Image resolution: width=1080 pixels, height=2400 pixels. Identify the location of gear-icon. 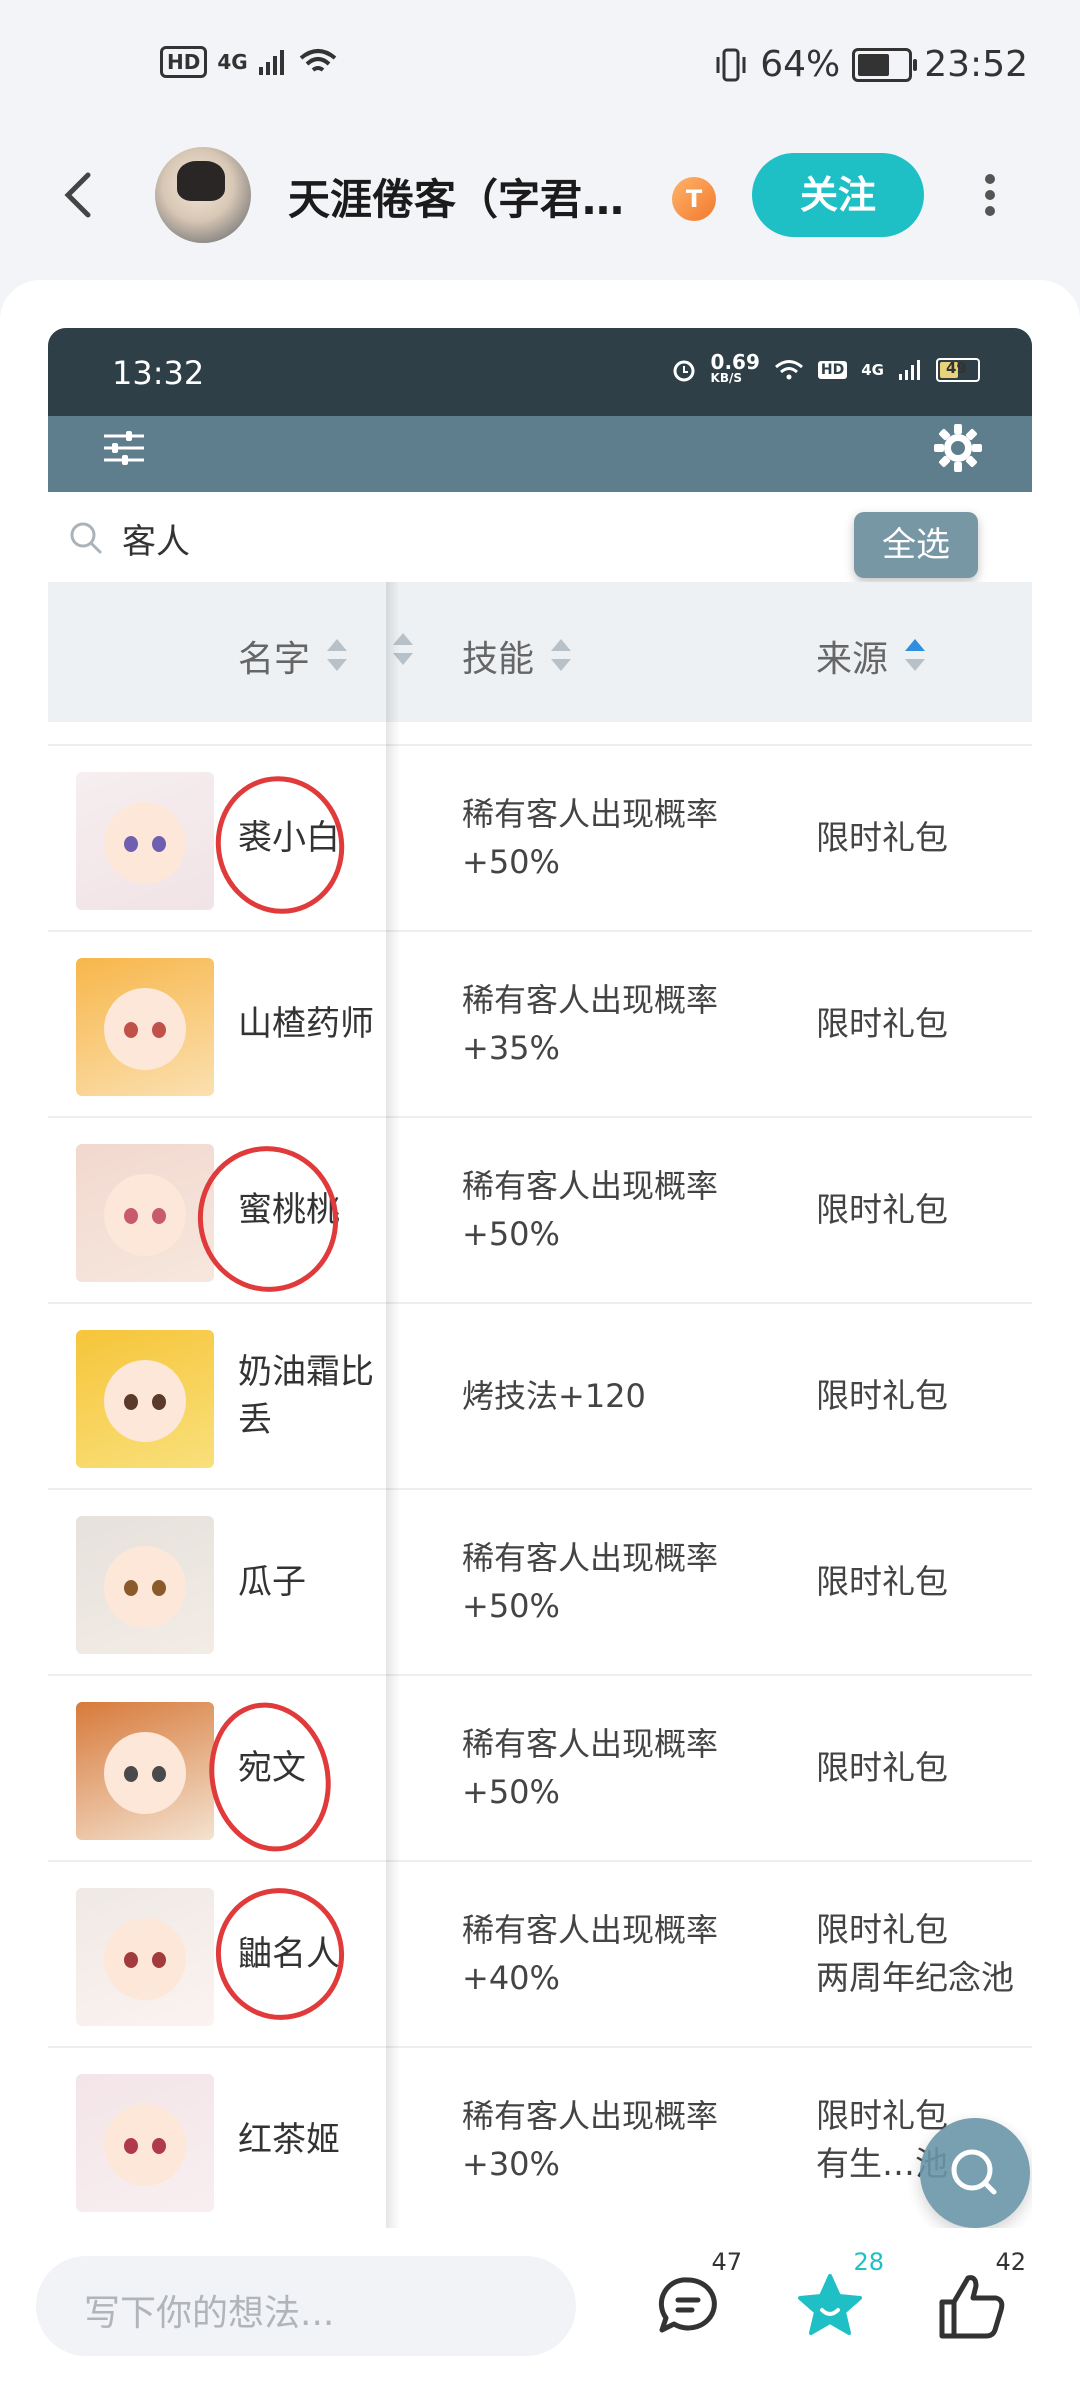
(958, 448).